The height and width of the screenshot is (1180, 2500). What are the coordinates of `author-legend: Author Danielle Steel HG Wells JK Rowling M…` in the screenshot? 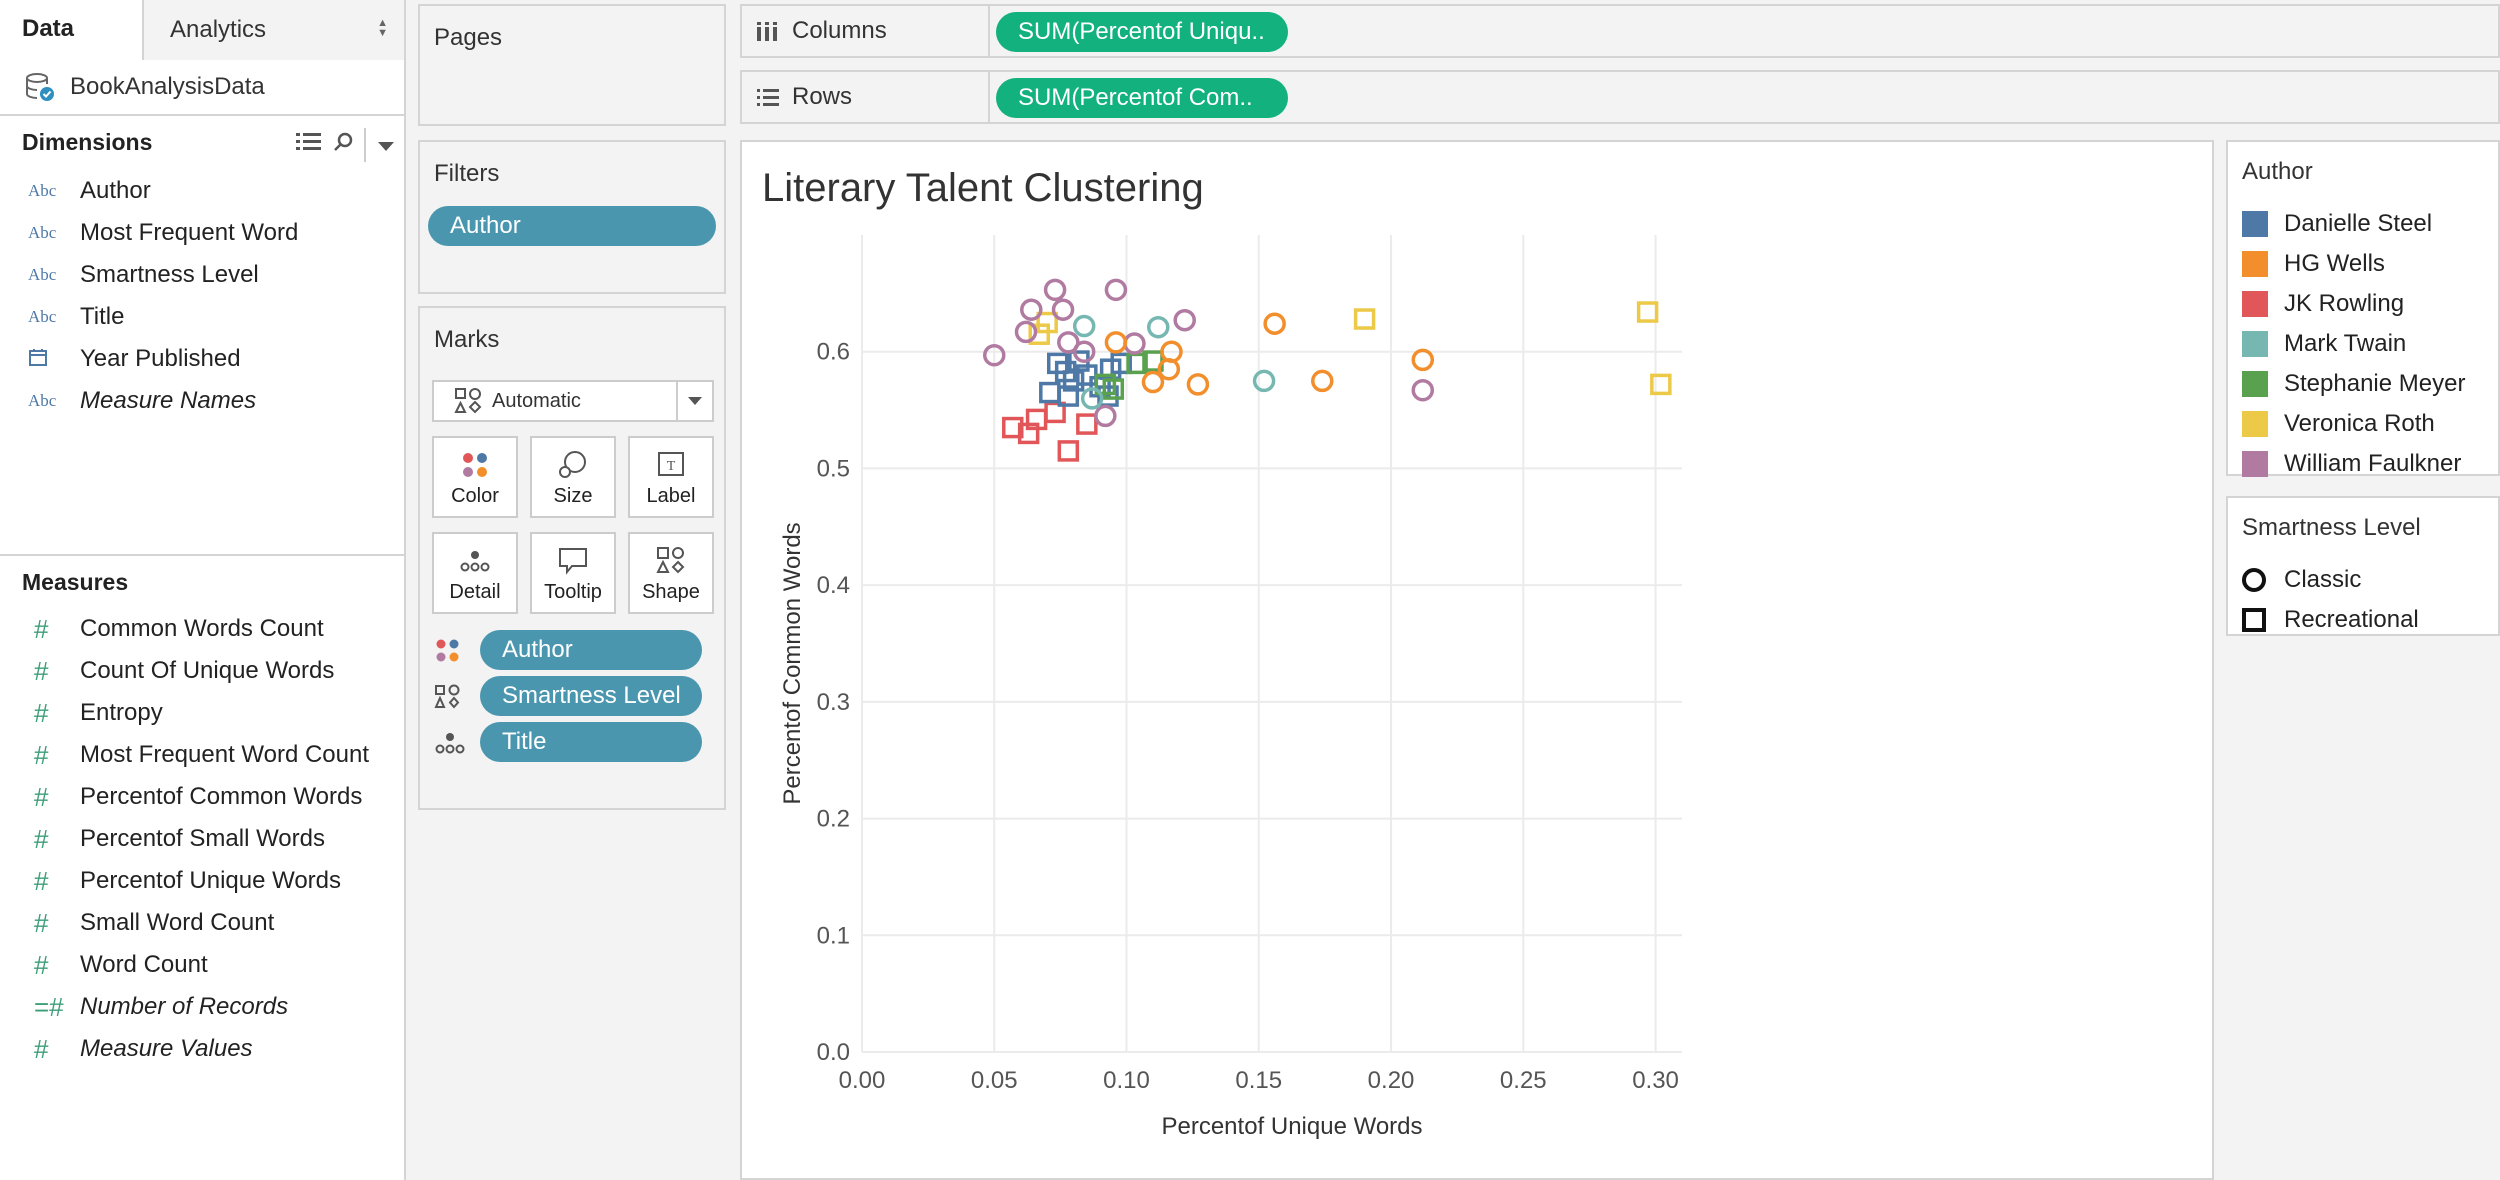 It's located at (2363, 308).